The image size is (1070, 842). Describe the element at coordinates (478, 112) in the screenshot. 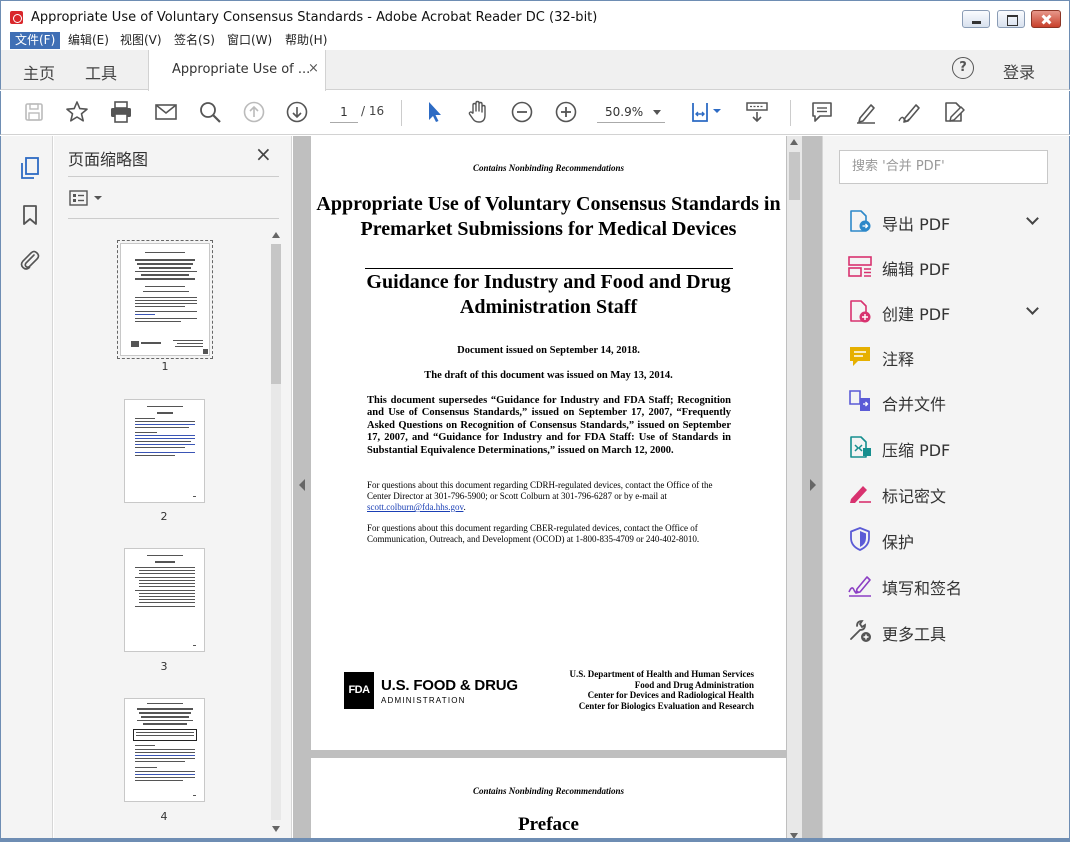

I see `hand-tool-icon` at that location.